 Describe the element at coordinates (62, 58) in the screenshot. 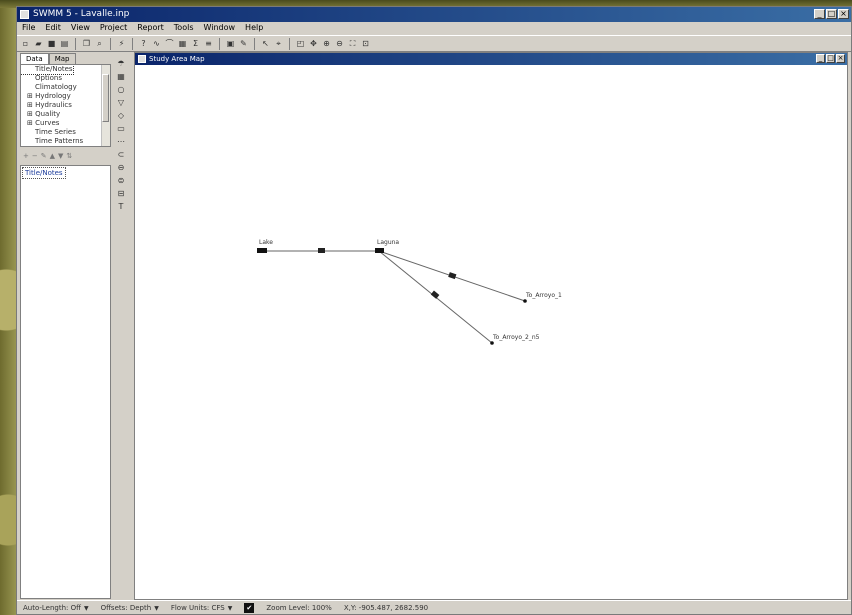

I see `tab-map: Map` at that location.